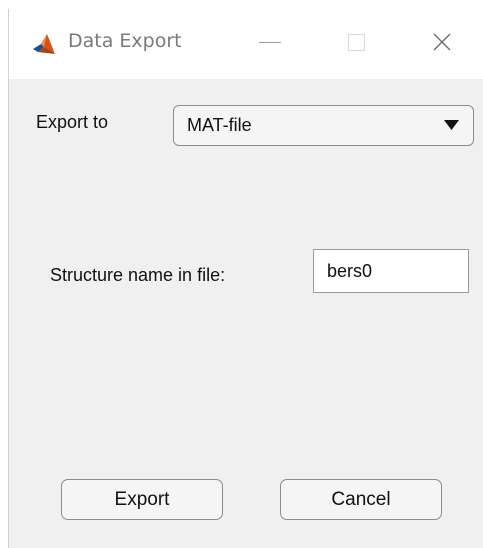 The image size is (483, 548). I want to click on export-to-dropdown: MAT-file, so click(323, 125).